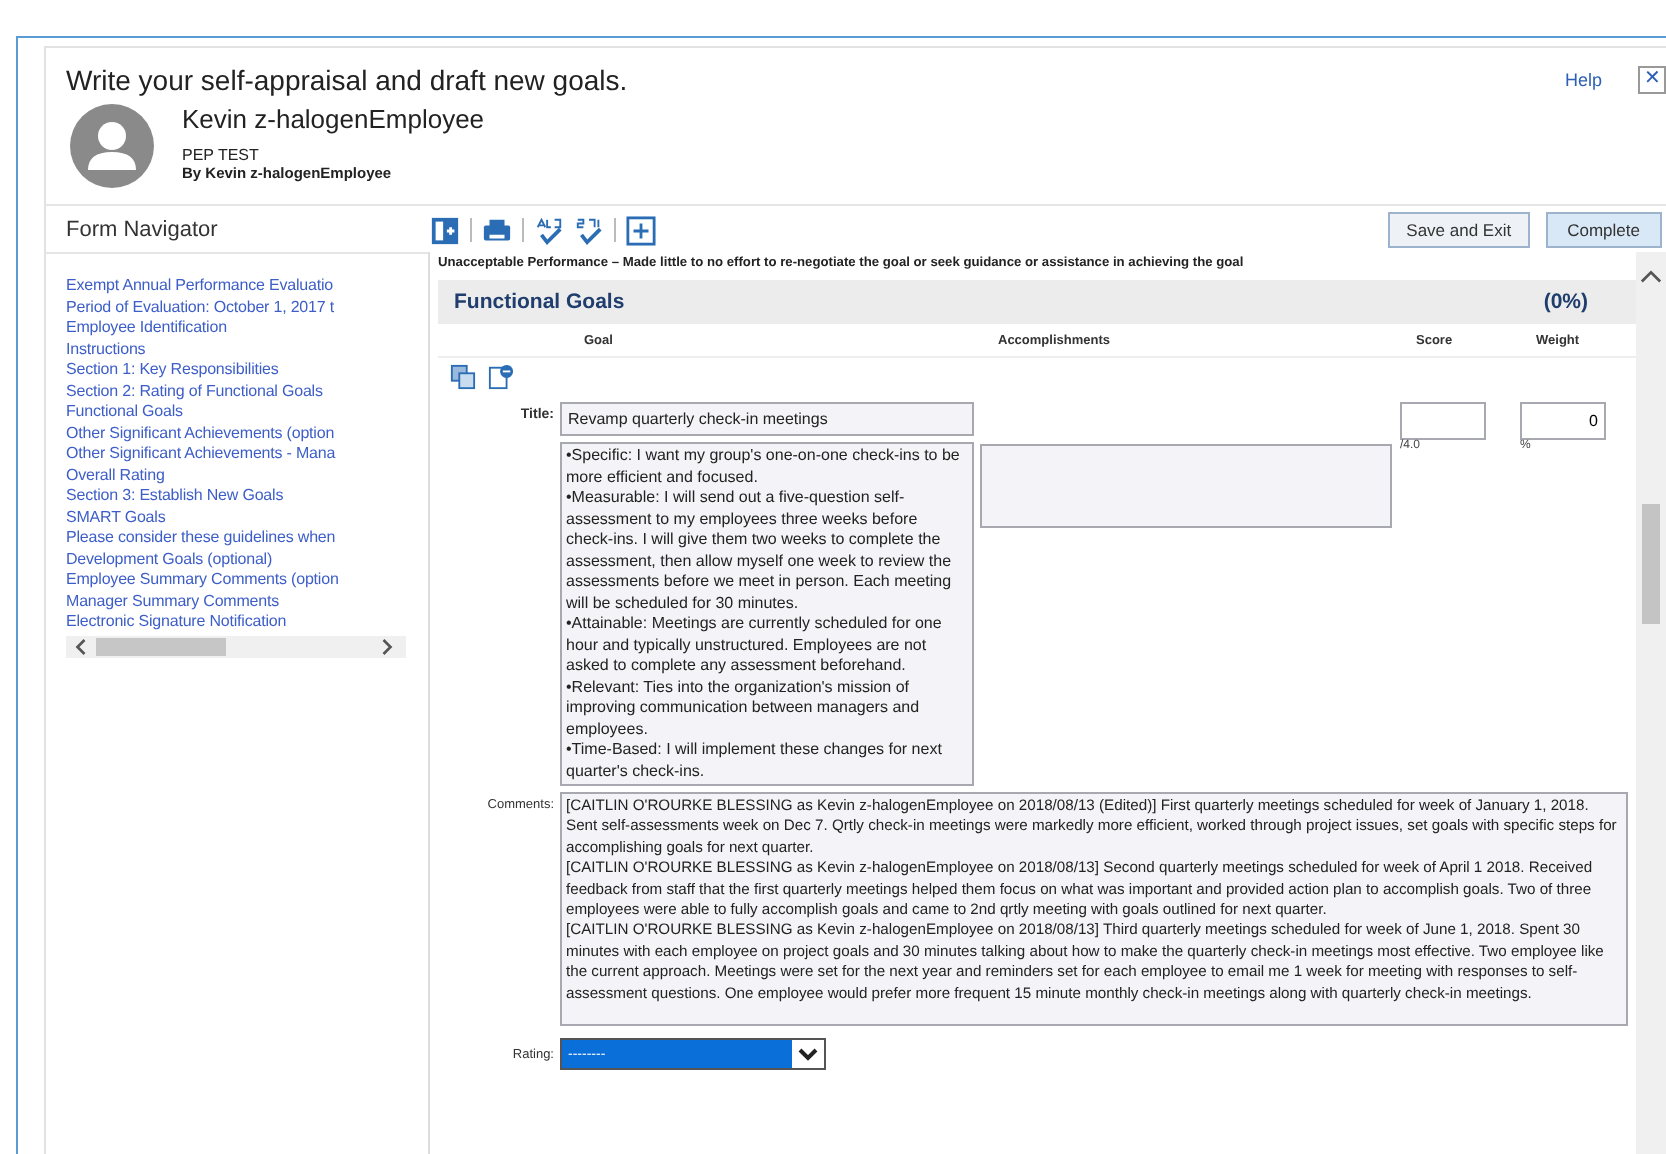 The image size is (1666, 1154). Describe the element at coordinates (767, 419) in the screenshot. I see `title-field: Revamp quarterly check-in meetings` at that location.